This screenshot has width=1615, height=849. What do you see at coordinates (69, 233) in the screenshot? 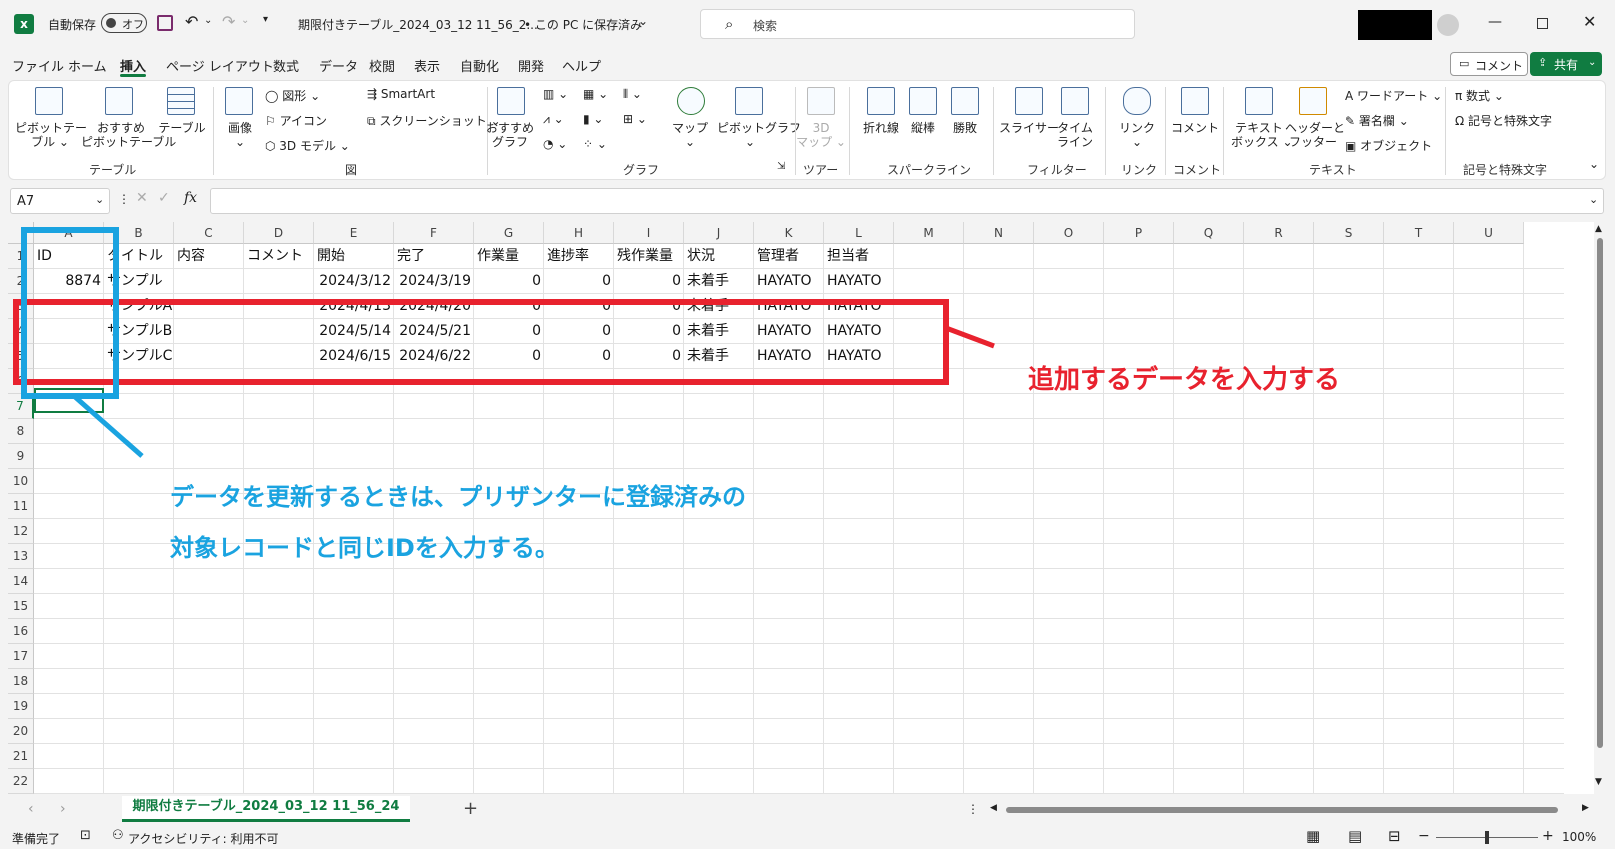
I see `column-header-a: A` at bounding box center [69, 233].